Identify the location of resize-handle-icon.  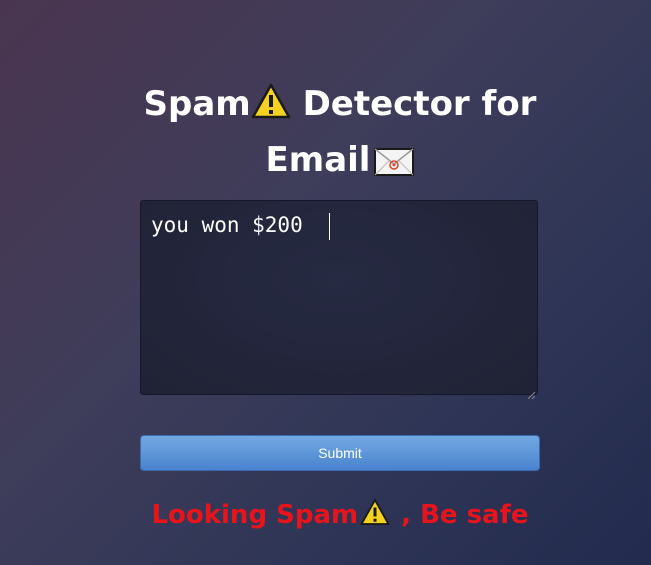
(531, 392).